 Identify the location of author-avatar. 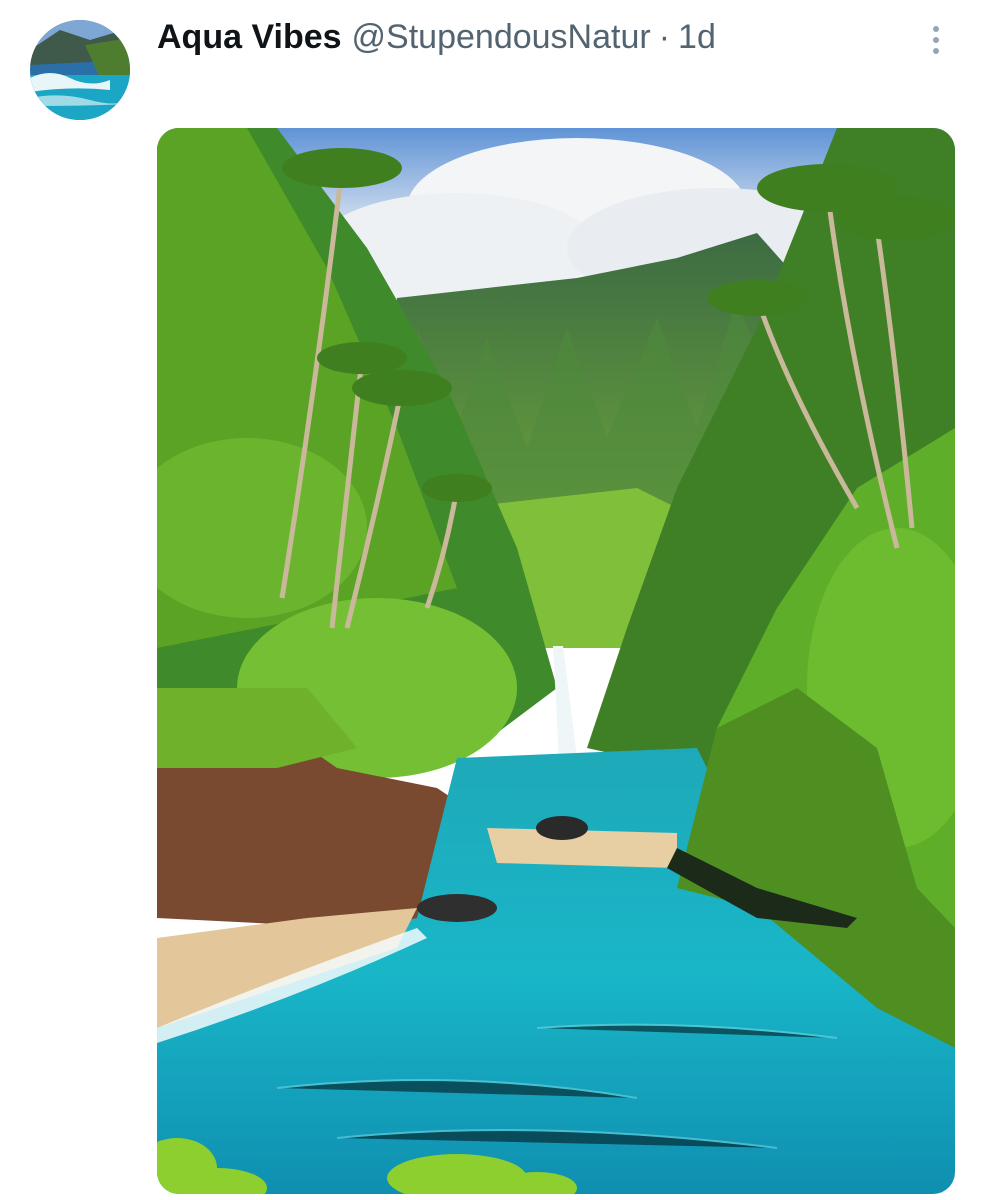
(80, 70).